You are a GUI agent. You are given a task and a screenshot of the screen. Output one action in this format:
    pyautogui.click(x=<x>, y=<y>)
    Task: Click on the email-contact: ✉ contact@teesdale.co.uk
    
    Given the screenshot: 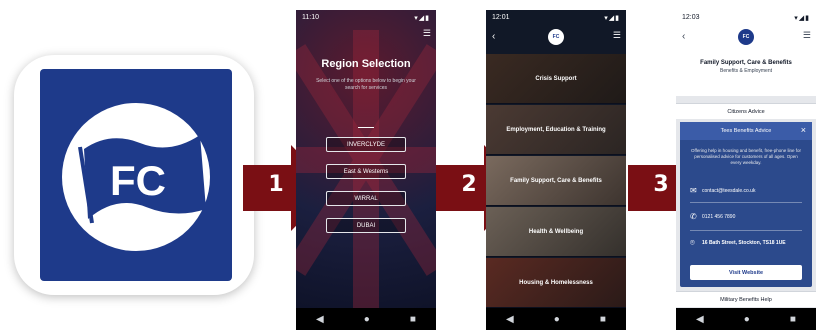 What is the action you would take?
    pyautogui.click(x=748, y=190)
    